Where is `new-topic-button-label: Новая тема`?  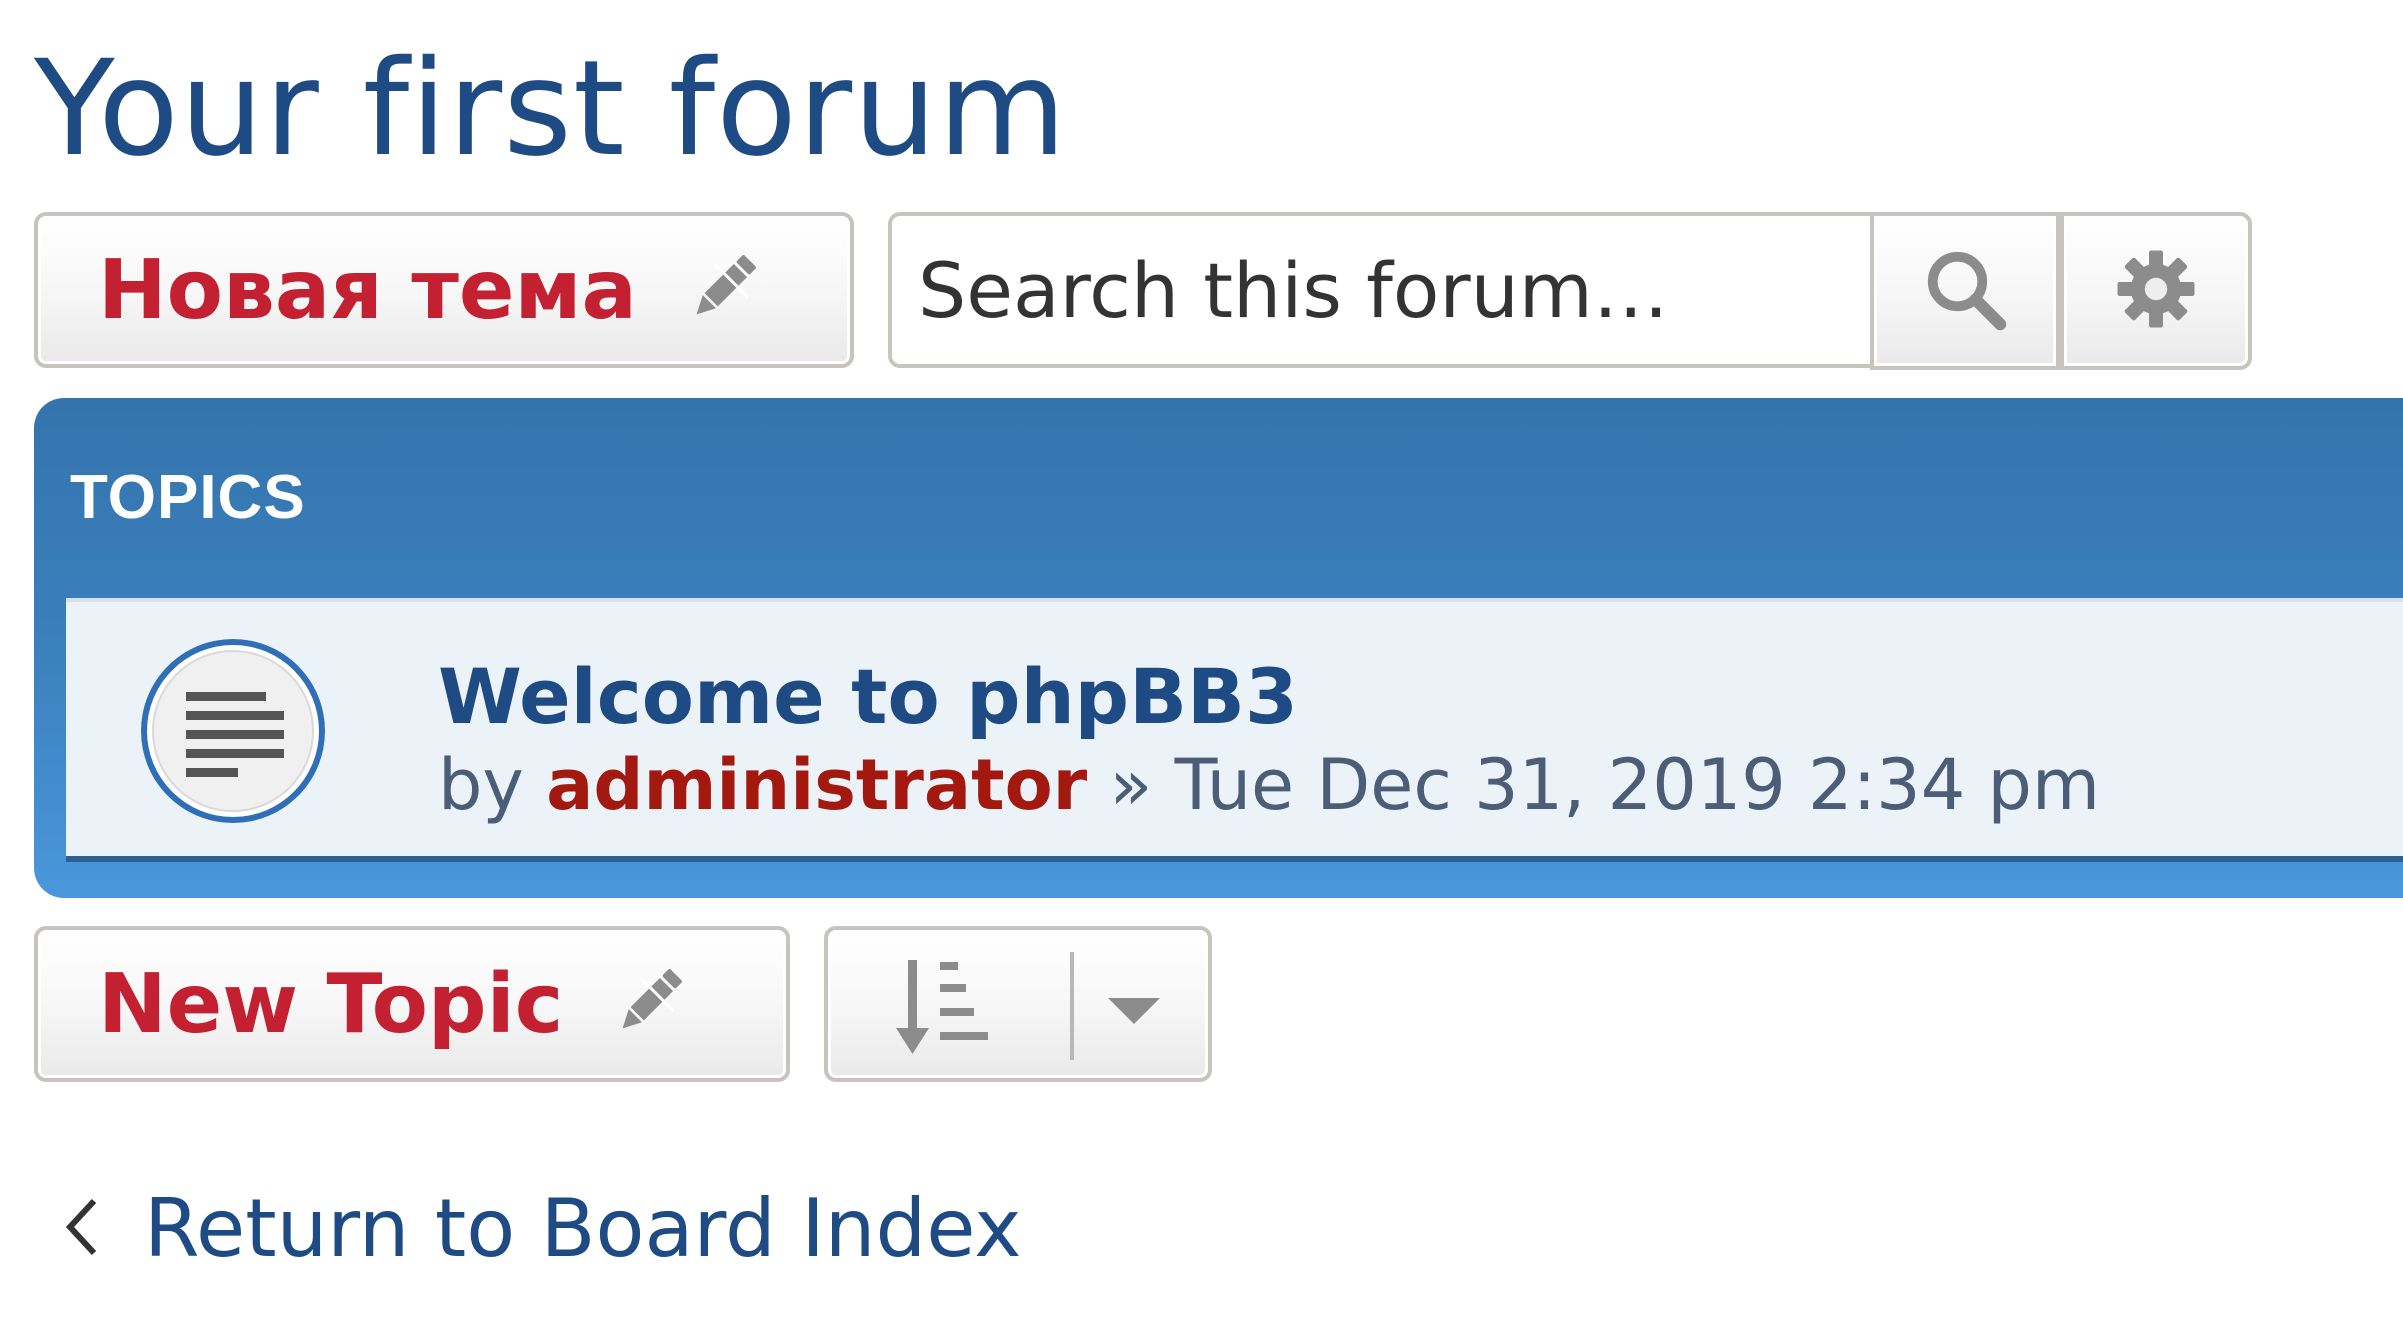
new-topic-button-label: Новая тема is located at coordinates (367, 290).